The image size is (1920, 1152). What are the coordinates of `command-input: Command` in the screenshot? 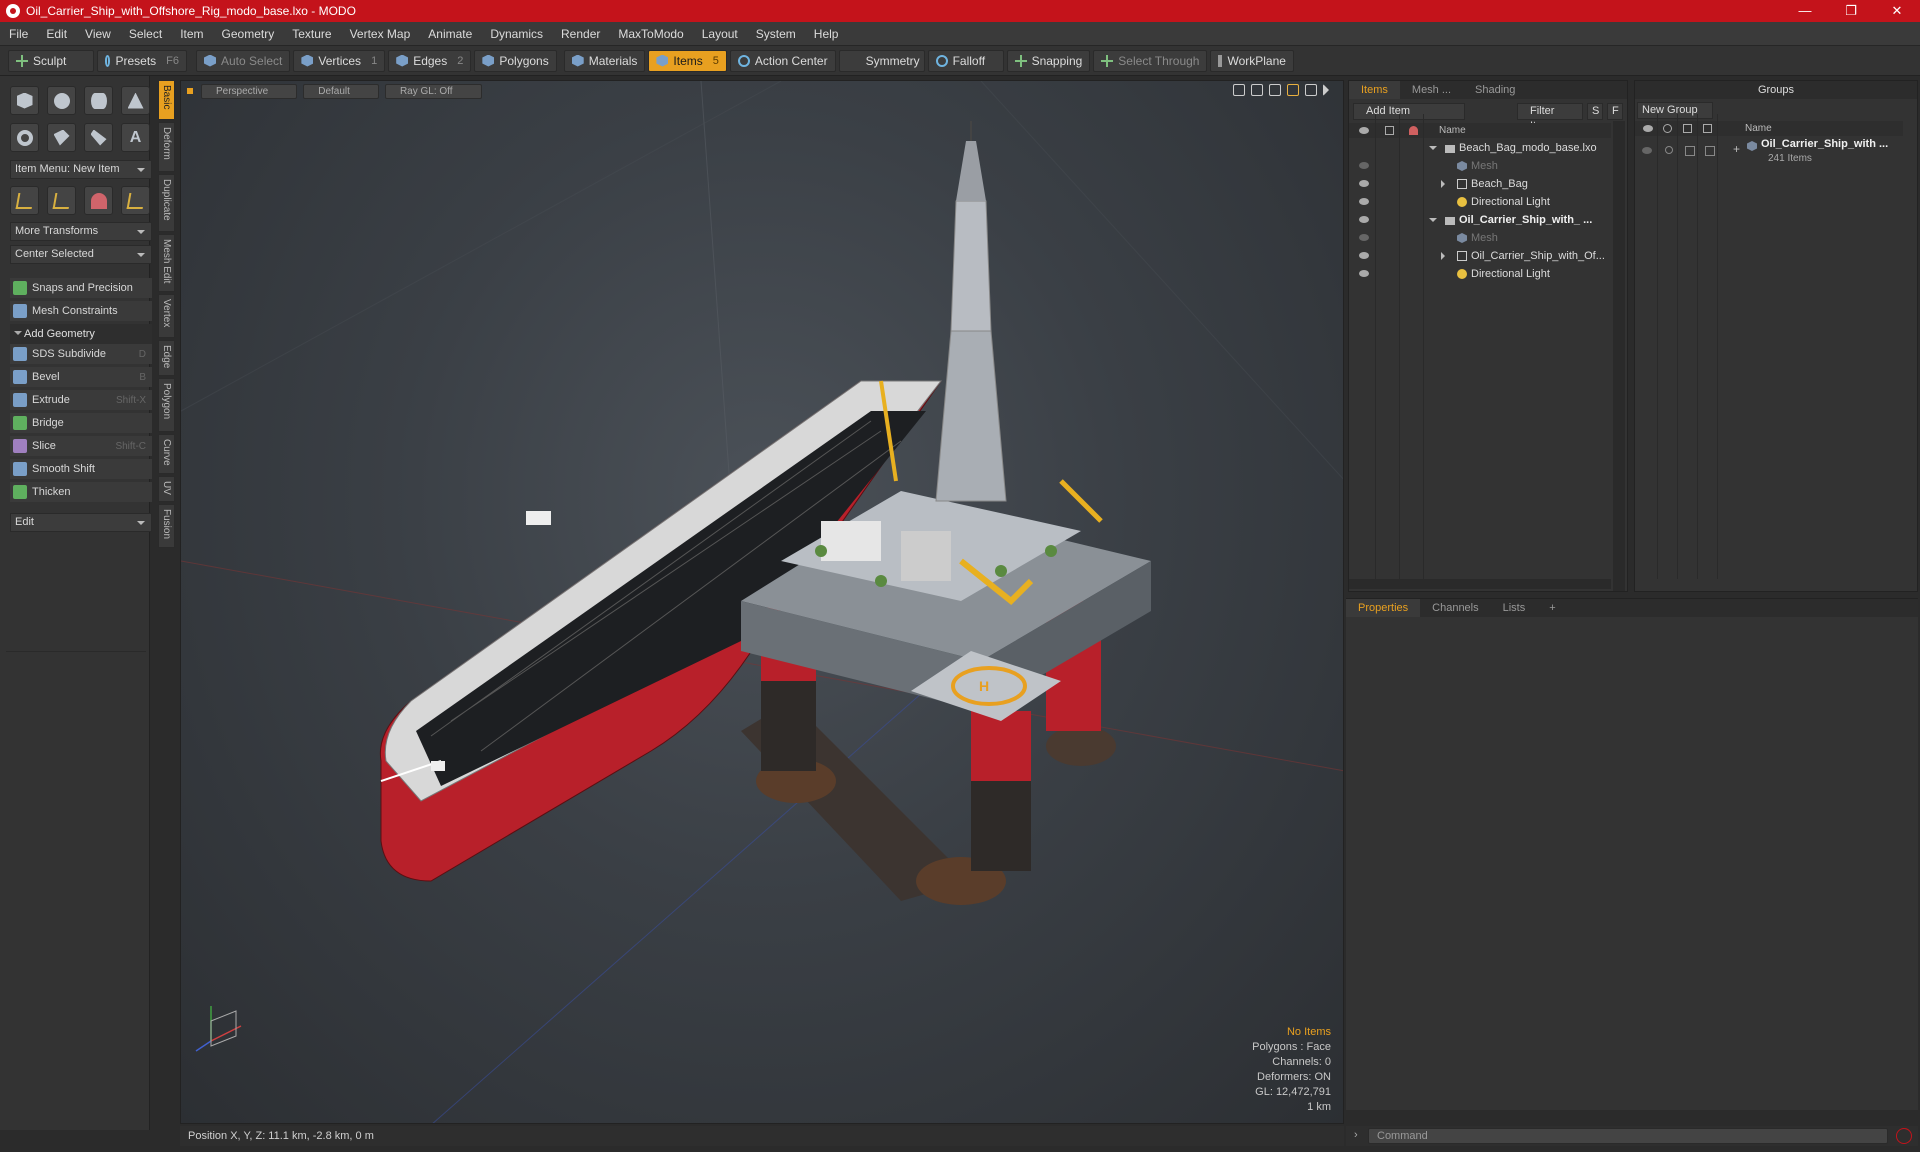 It's located at (1628, 1136).